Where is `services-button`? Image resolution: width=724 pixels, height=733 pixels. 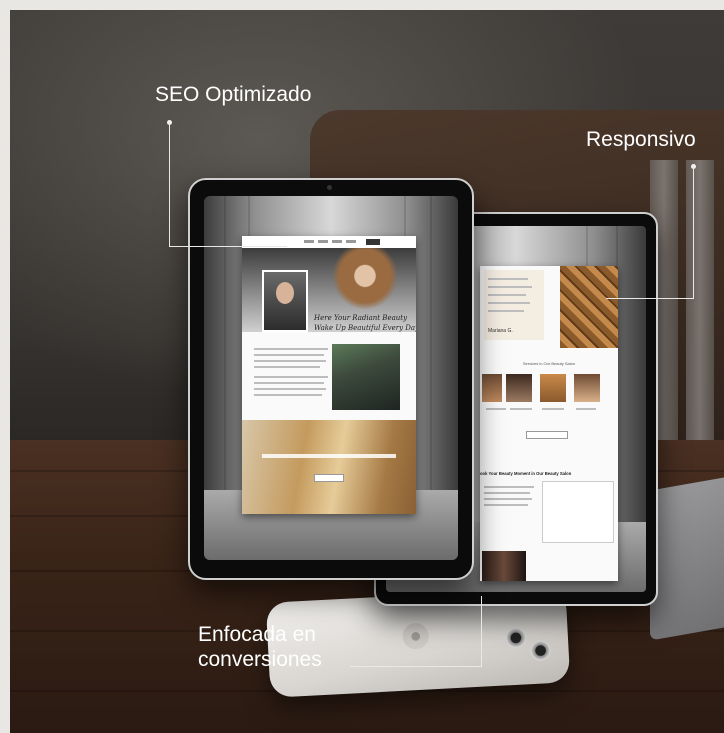 services-button is located at coordinates (547, 435).